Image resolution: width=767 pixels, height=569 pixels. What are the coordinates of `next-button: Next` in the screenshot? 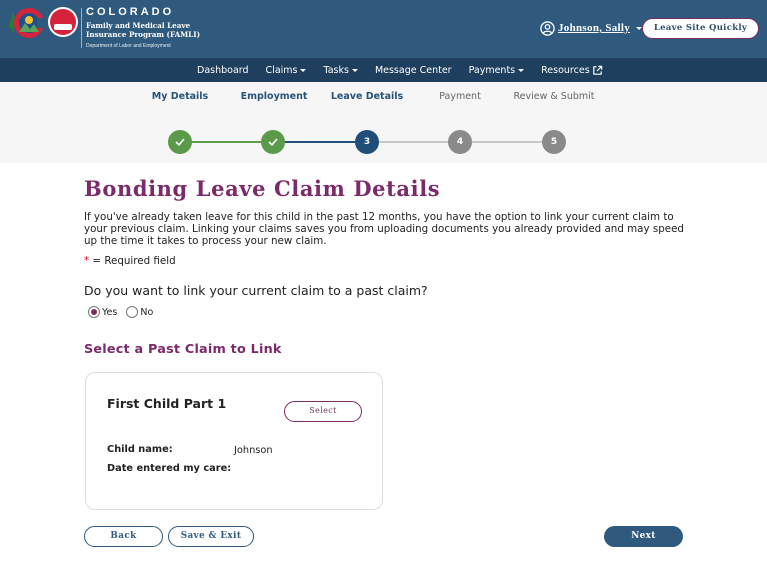 It's located at (643, 536).